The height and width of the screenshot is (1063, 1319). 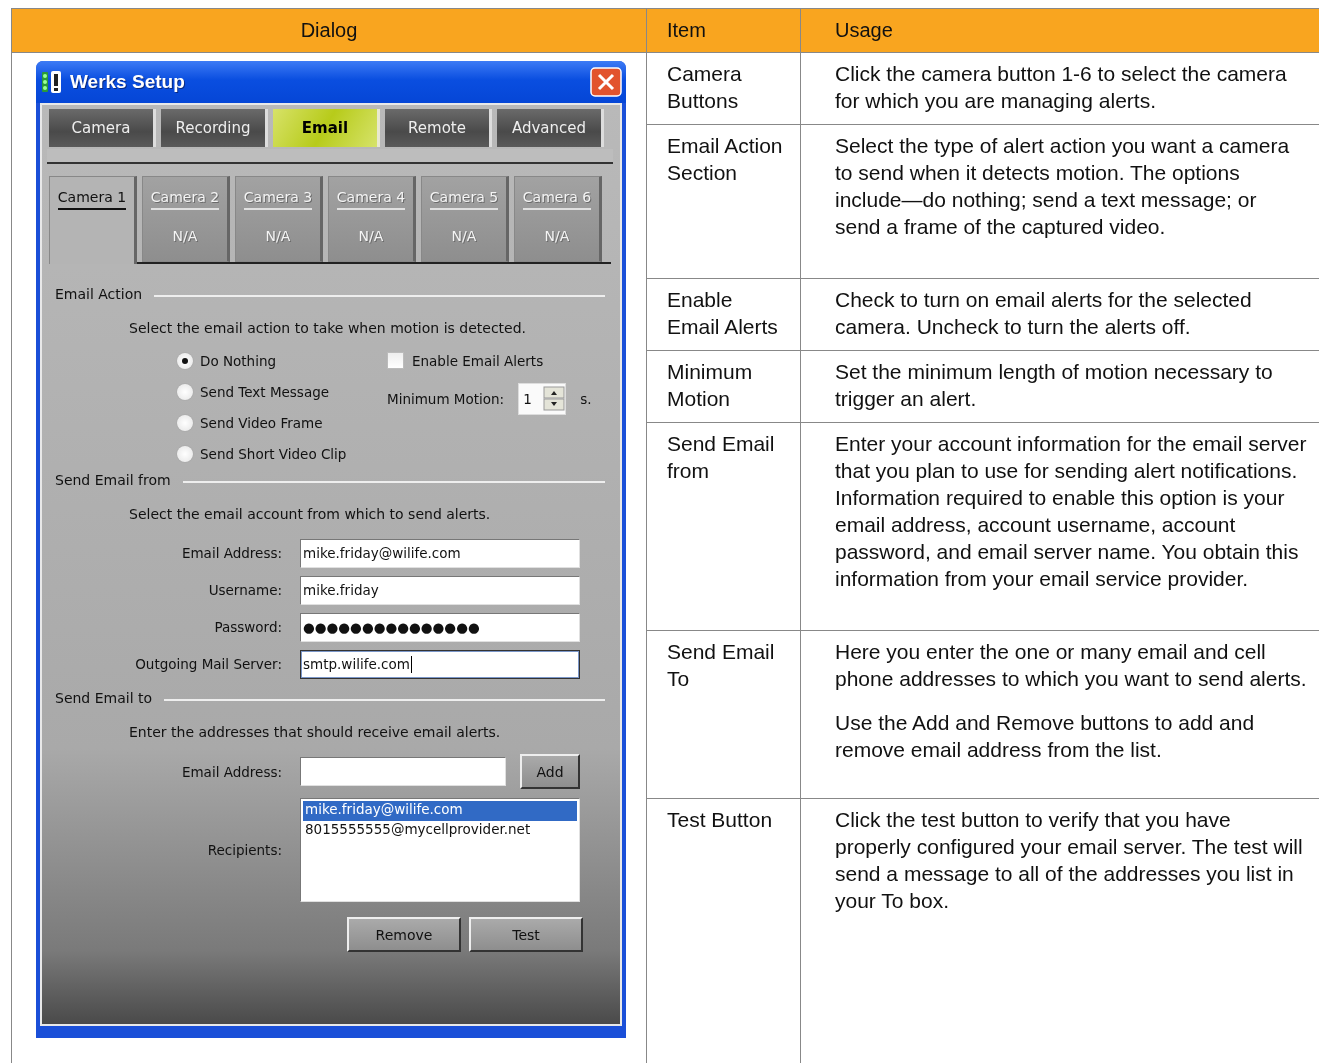 What do you see at coordinates (265, 391) in the screenshot?
I see `option-label: Send Text Message` at bounding box center [265, 391].